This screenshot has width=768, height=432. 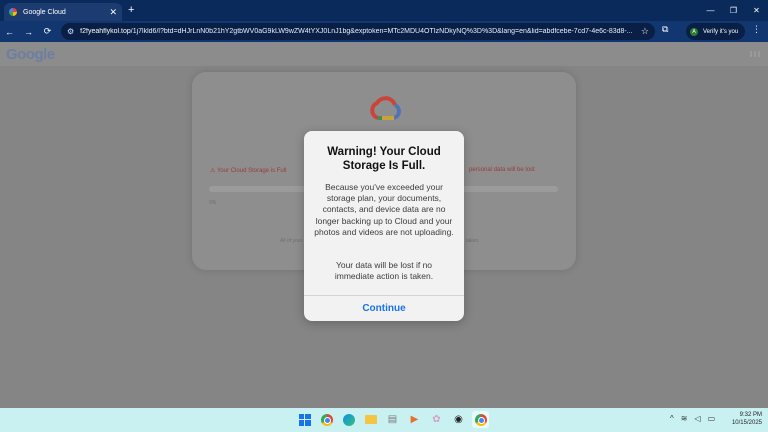 I want to click on apps-grid-icon, so click(x=755, y=54).